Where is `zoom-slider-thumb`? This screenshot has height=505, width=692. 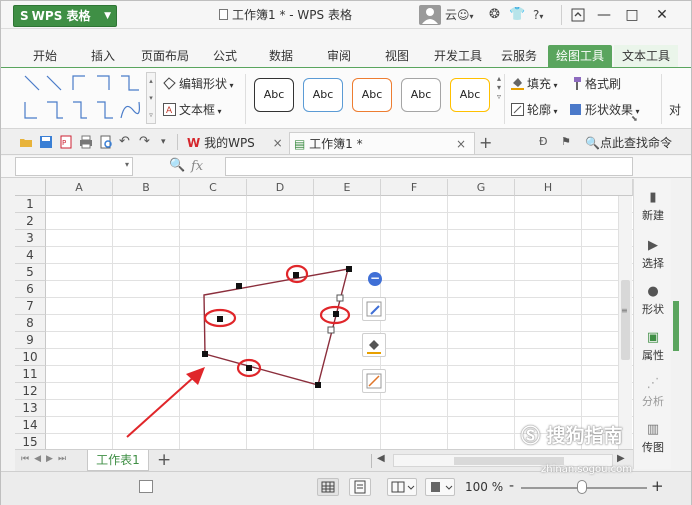
zoom-slider-thumb is located at coordinates (582, 487).